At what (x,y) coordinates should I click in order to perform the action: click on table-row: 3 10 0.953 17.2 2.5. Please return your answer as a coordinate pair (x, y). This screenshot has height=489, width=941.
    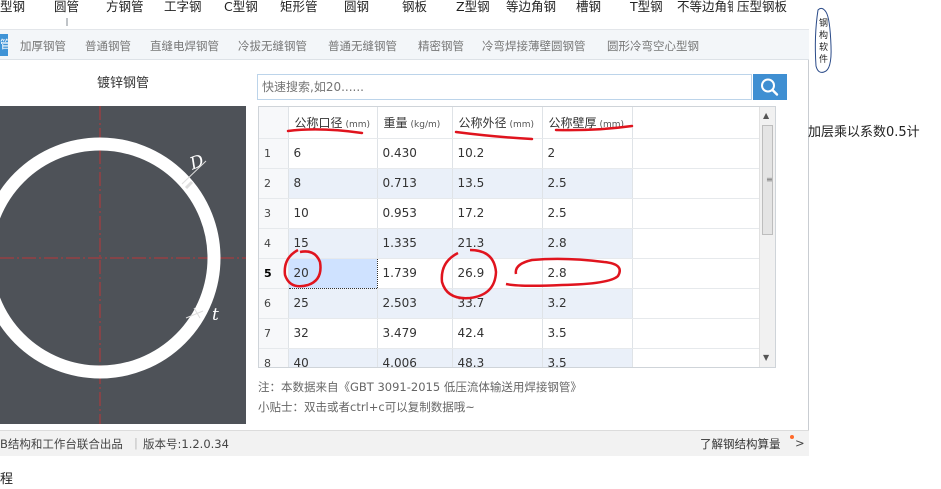
    Looking at the image, I should click on (510, 213).